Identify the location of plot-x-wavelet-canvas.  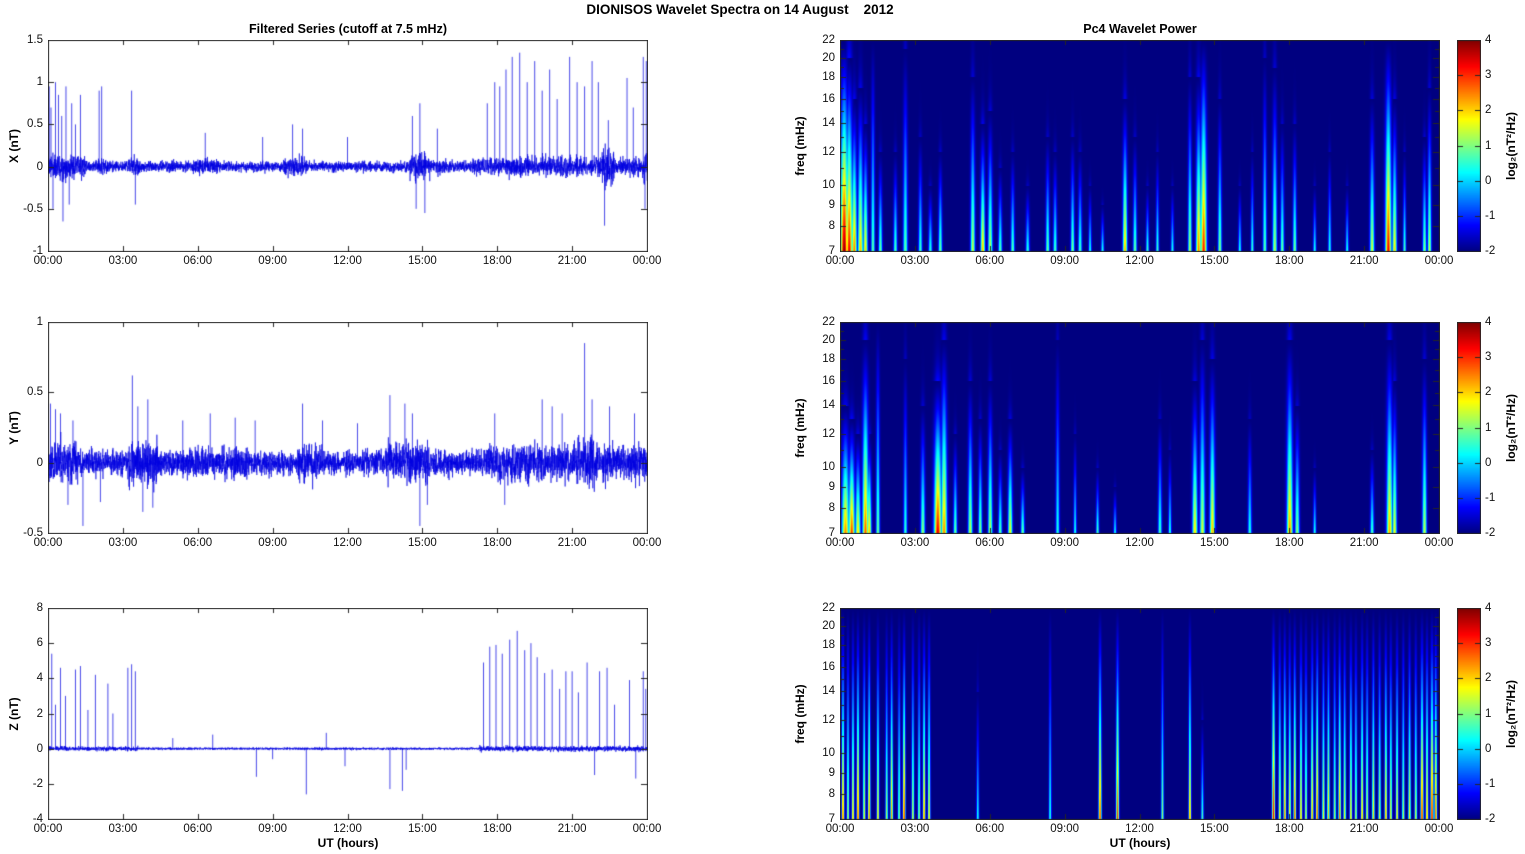
(1140, 146).